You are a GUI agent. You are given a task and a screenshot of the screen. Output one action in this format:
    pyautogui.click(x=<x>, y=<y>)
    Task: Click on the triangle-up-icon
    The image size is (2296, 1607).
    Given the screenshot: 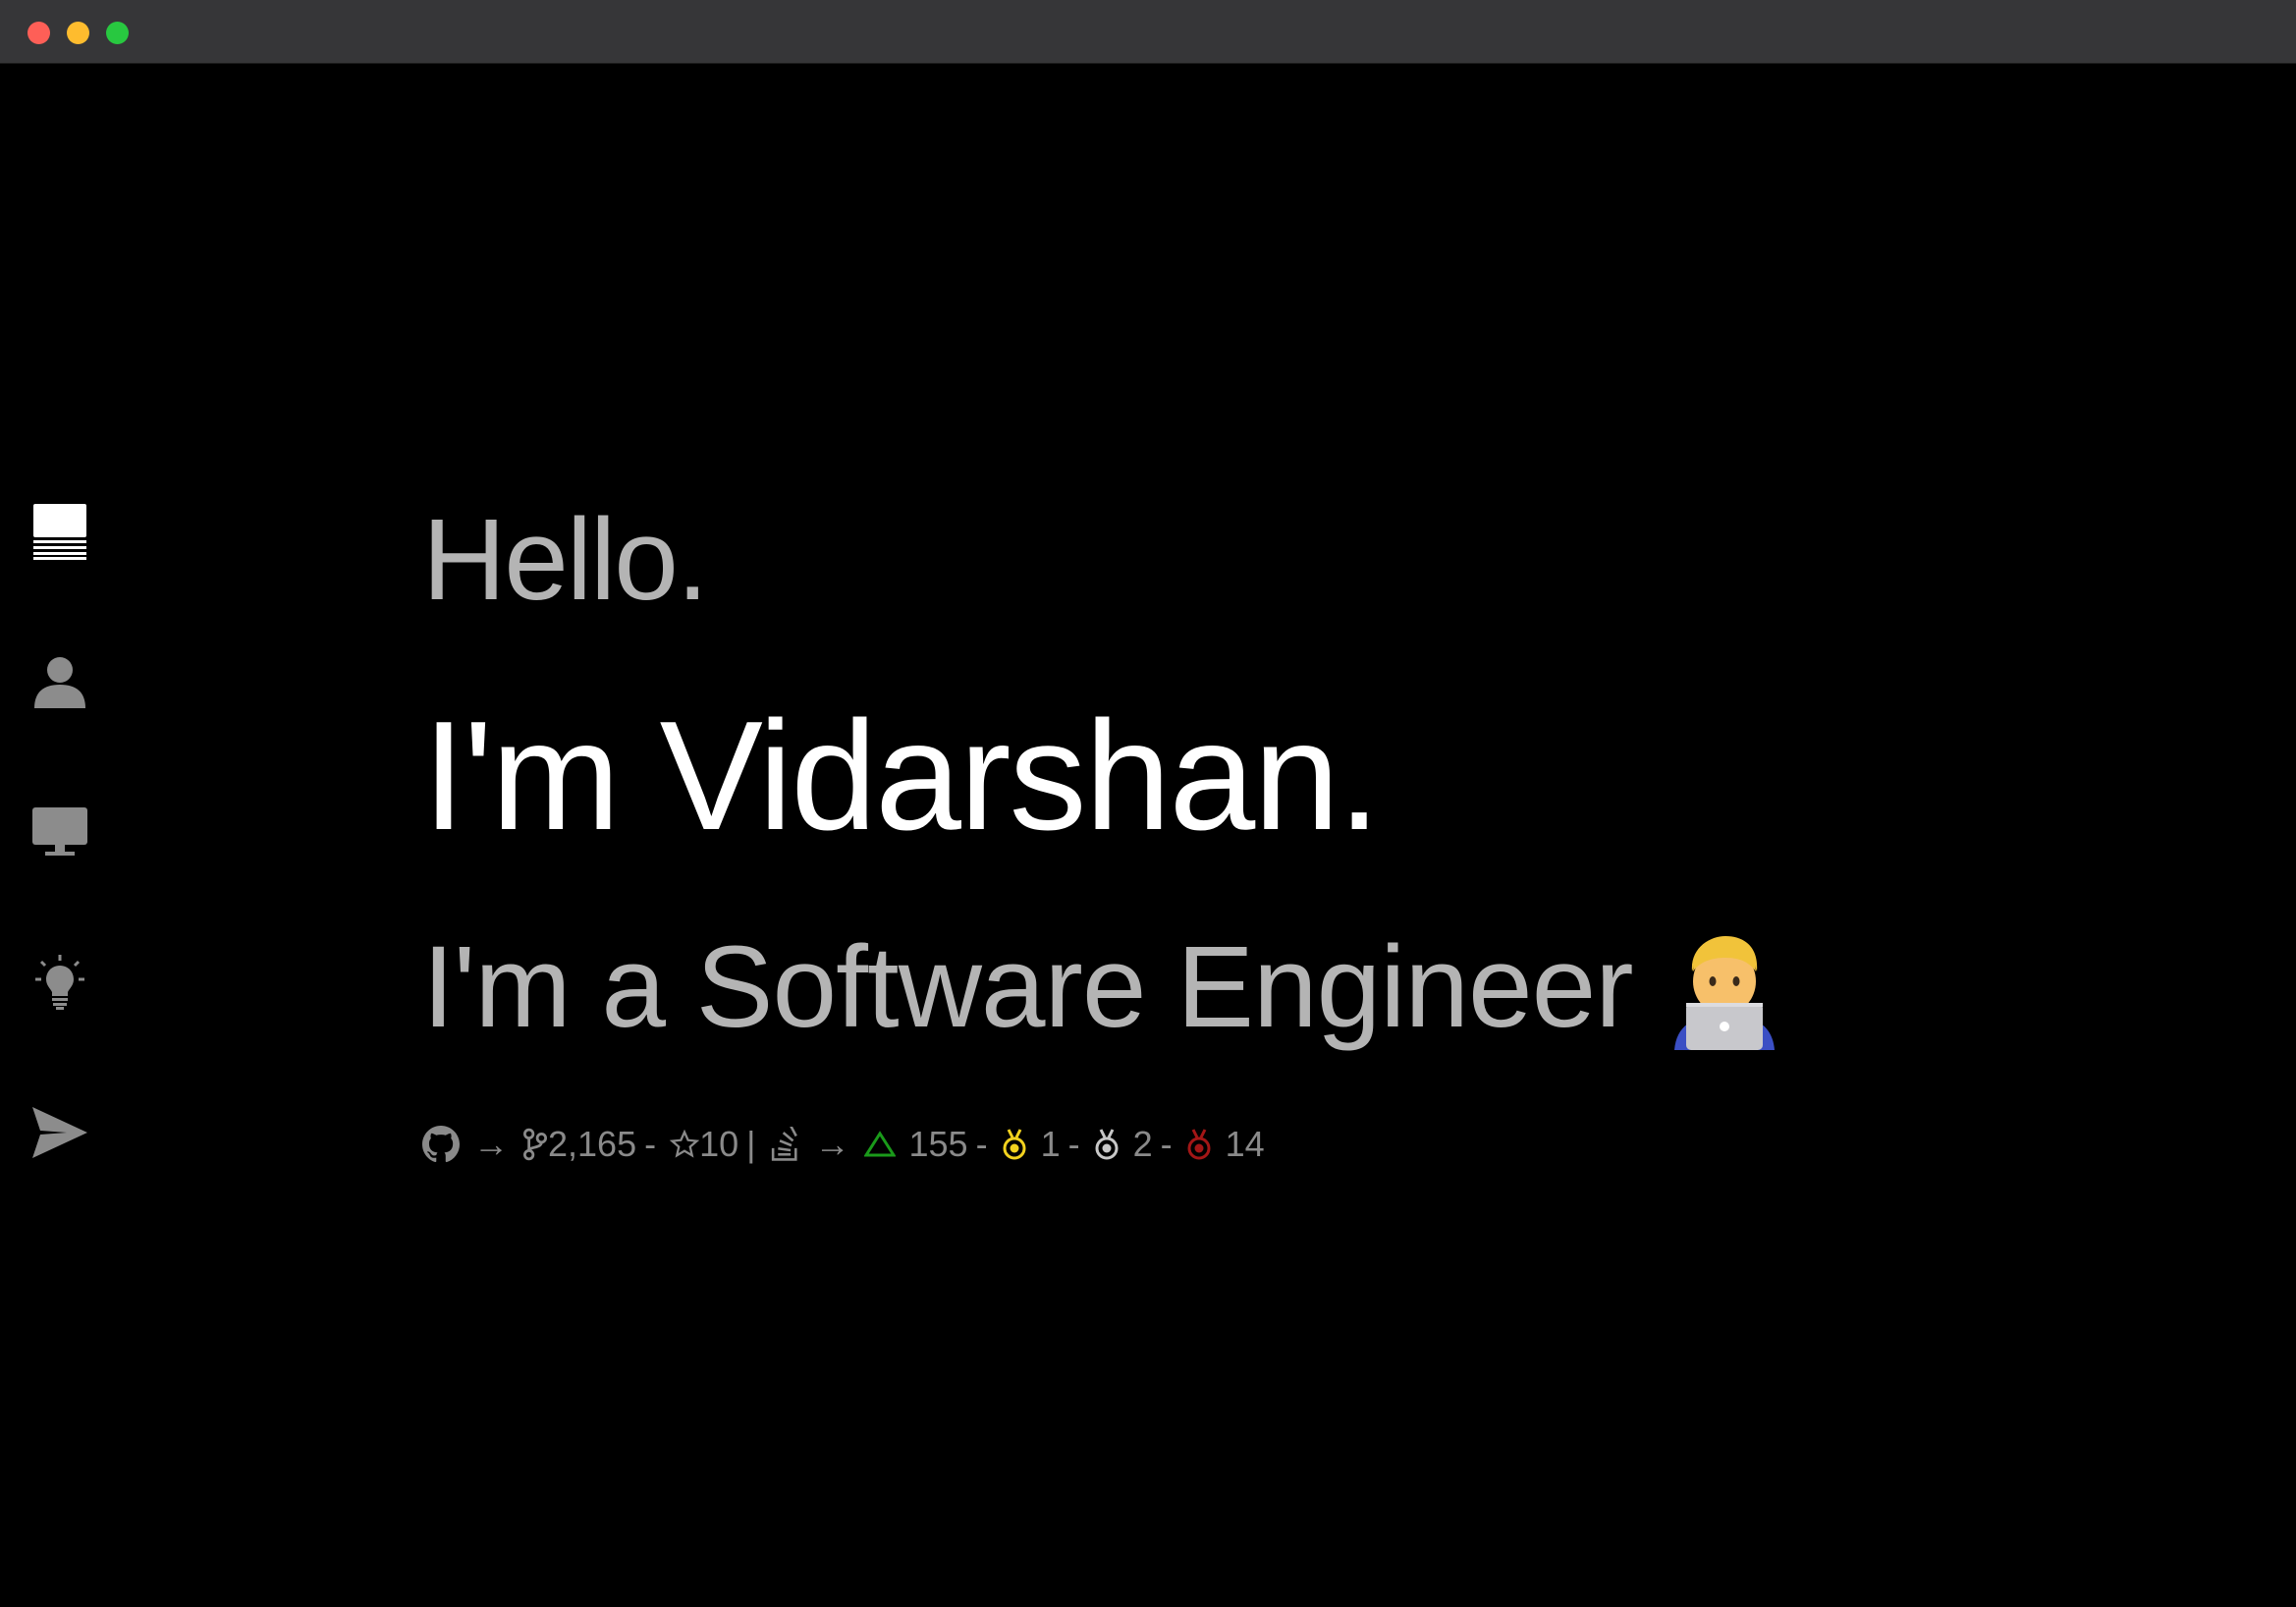 What is the action you would take?
    pyautogui.click(x=879, y=1144)
    